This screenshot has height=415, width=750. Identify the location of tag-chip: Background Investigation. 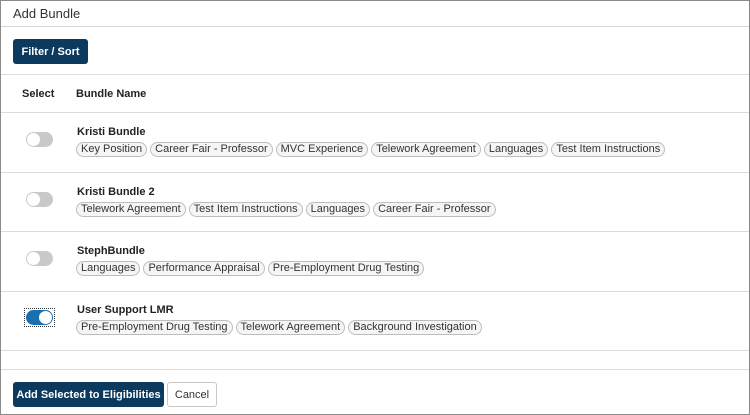
(415, 327).